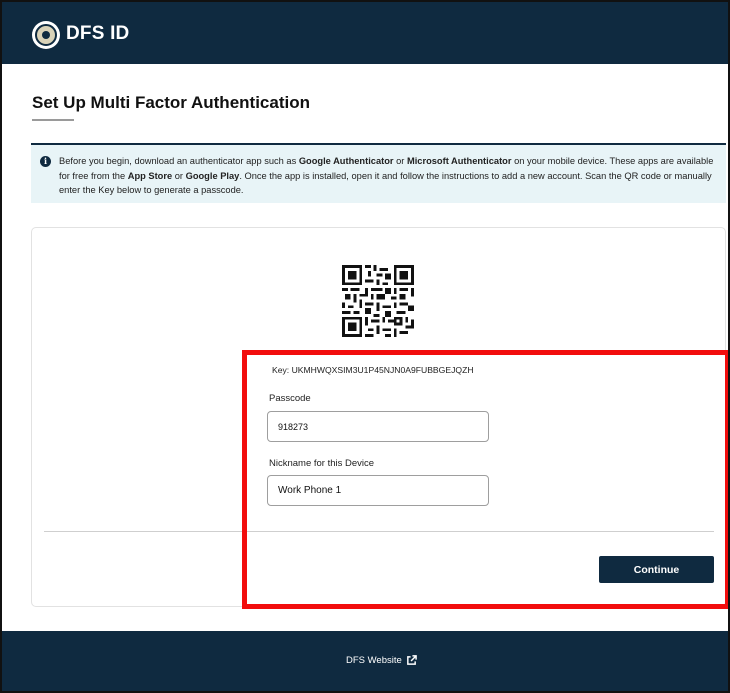  I want to click on manual-key: Key: UKMHWQXSIM3U1P45NJN0A9FUBBGEJQZH, so click(373, 370).